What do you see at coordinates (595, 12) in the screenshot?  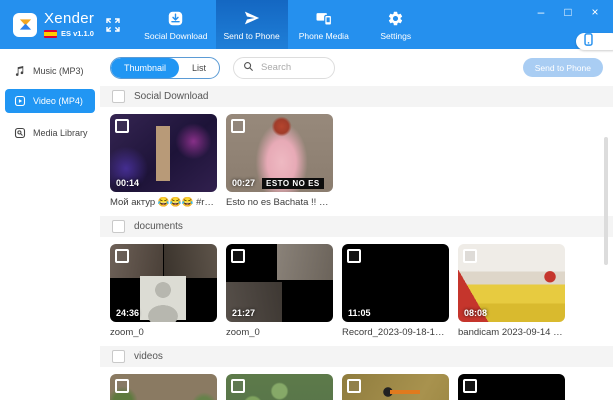 I see `close-button: ×` at bounding box center [595, 12].